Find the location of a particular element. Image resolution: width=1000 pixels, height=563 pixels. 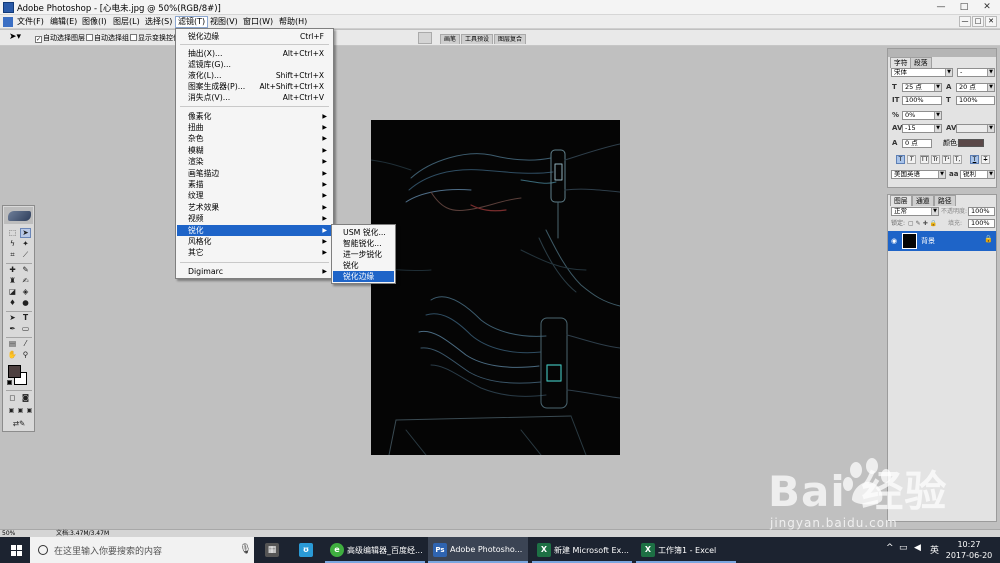

menu-edit: 编辑(E) is located at coordinates (63, 22).